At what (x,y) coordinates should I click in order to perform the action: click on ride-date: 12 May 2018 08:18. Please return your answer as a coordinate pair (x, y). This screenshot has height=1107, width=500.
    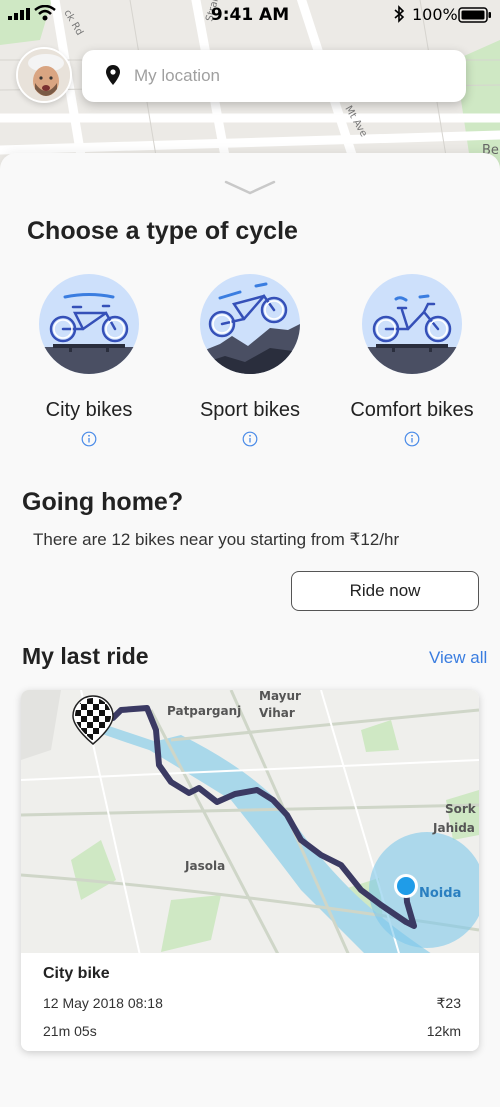
    Looking at the image, I should click on (103, 1003).